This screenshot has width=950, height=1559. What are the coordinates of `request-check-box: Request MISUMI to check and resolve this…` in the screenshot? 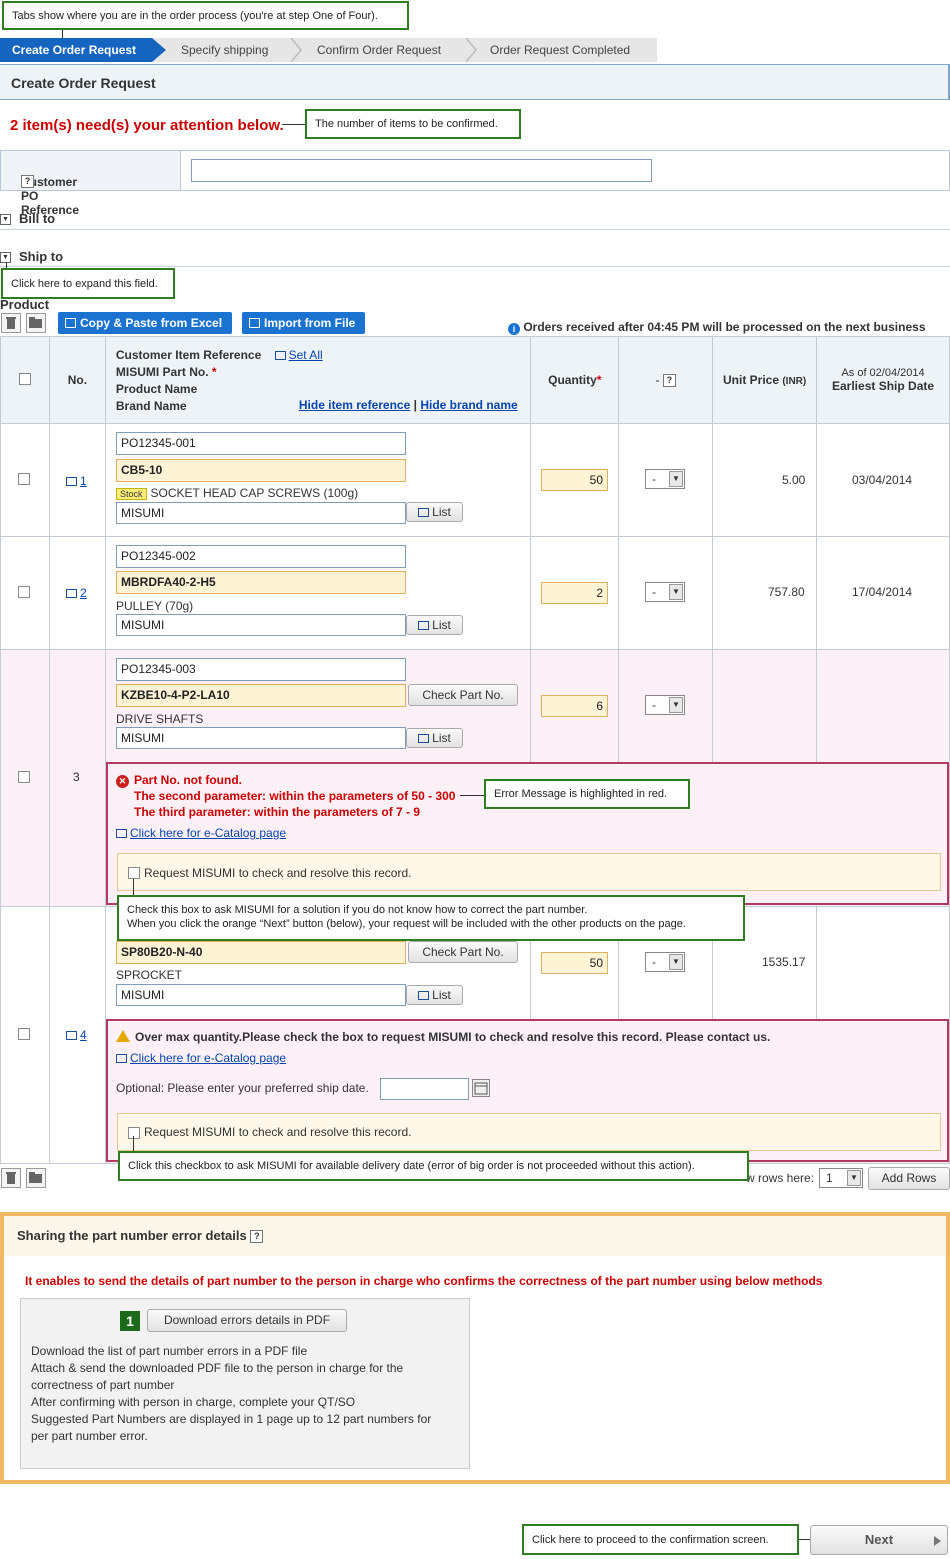 It's located at (529, 872).